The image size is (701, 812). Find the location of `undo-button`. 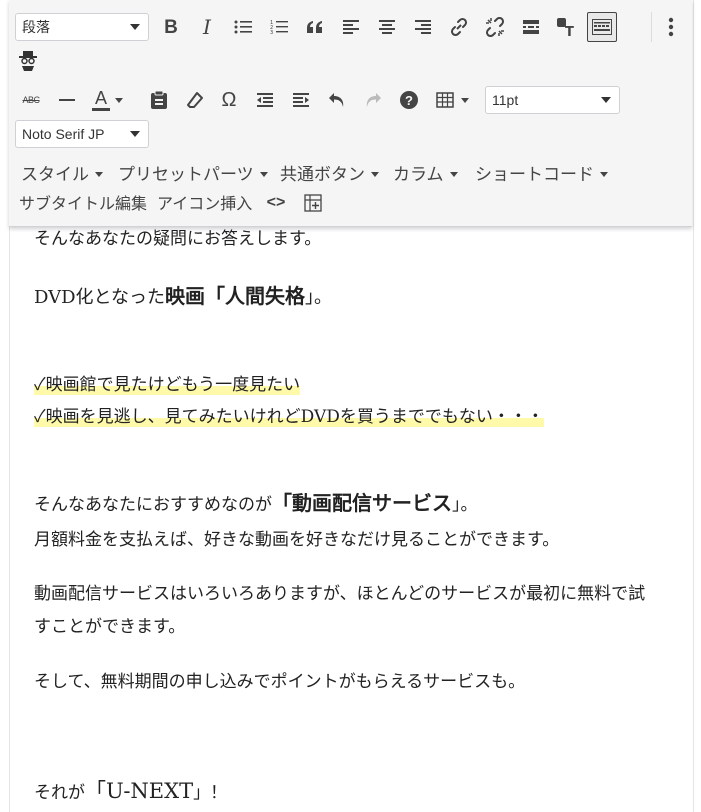

undo-button is located at coordinates (337, 100).